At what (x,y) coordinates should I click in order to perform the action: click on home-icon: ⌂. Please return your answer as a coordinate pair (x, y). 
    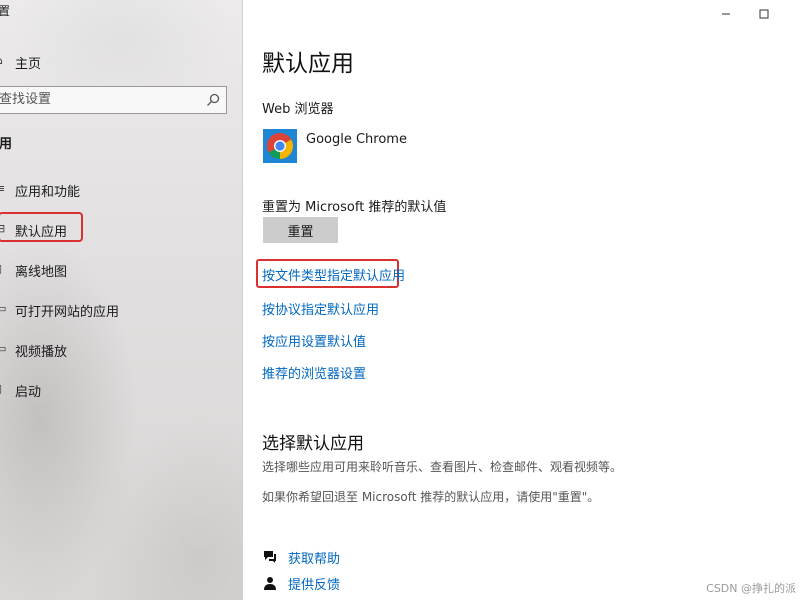
    Looking at the image, I should click on (3, 60).